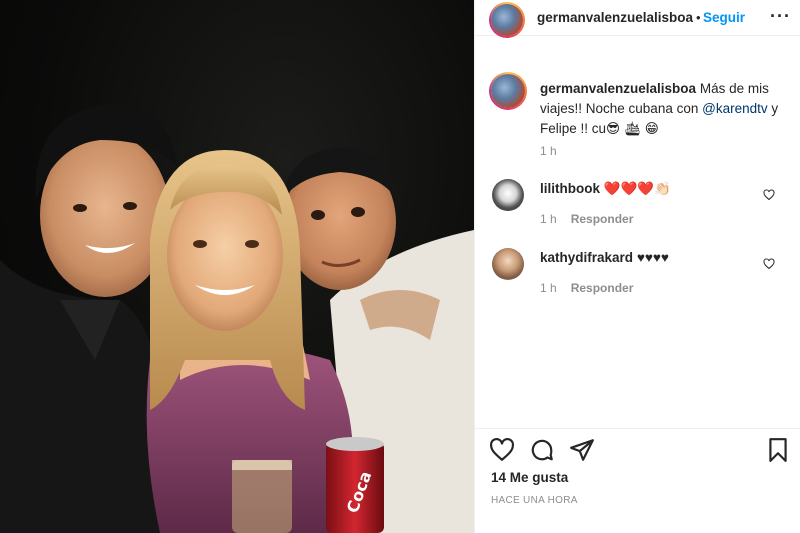 The image size is (800, 533). I want to click on comment-username: lilithbook, so click(570, 188).